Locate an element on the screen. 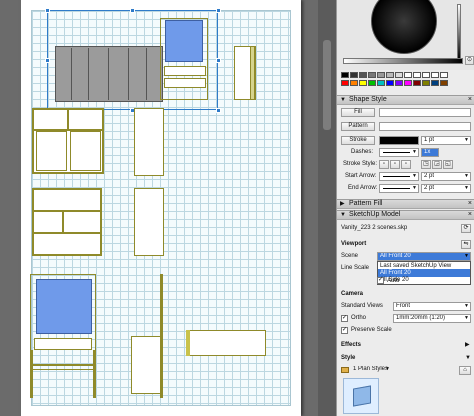 The image size is (474, 416). fill-button: Fill is located at coordinates (358, 112).